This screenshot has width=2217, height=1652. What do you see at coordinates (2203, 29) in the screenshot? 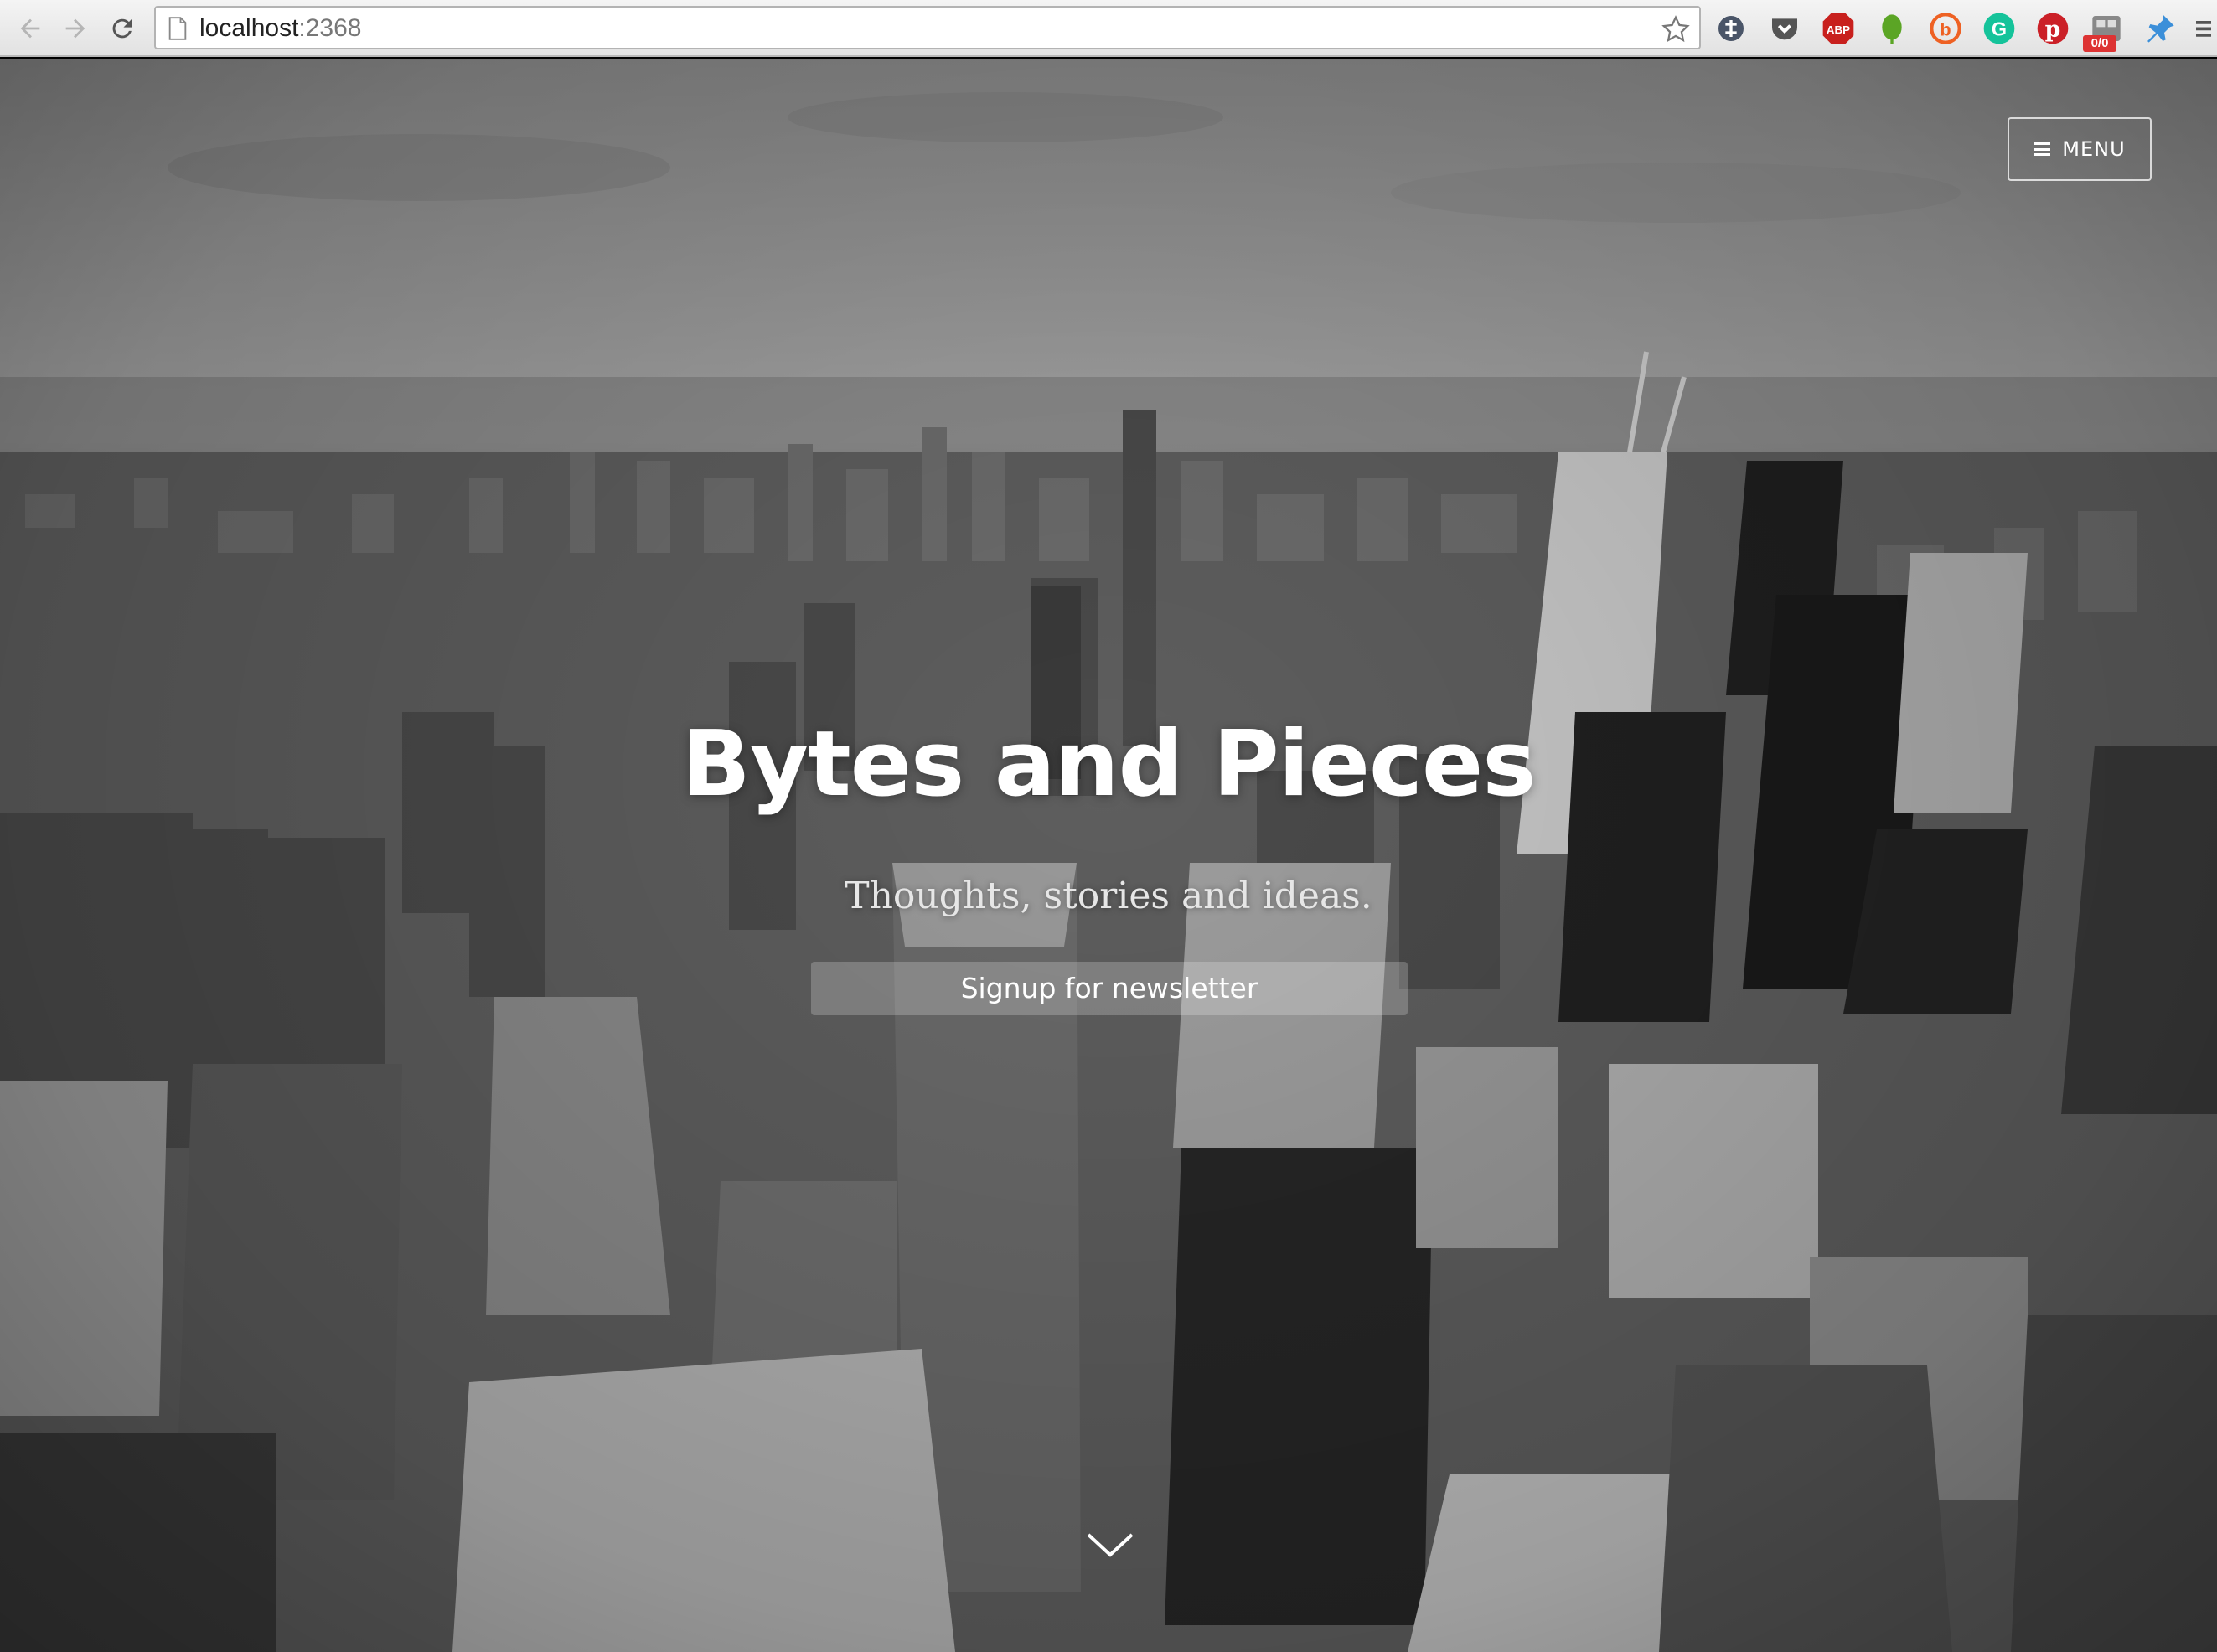
I see `chrome-menu-icon` at bounding box center [2203, 29].